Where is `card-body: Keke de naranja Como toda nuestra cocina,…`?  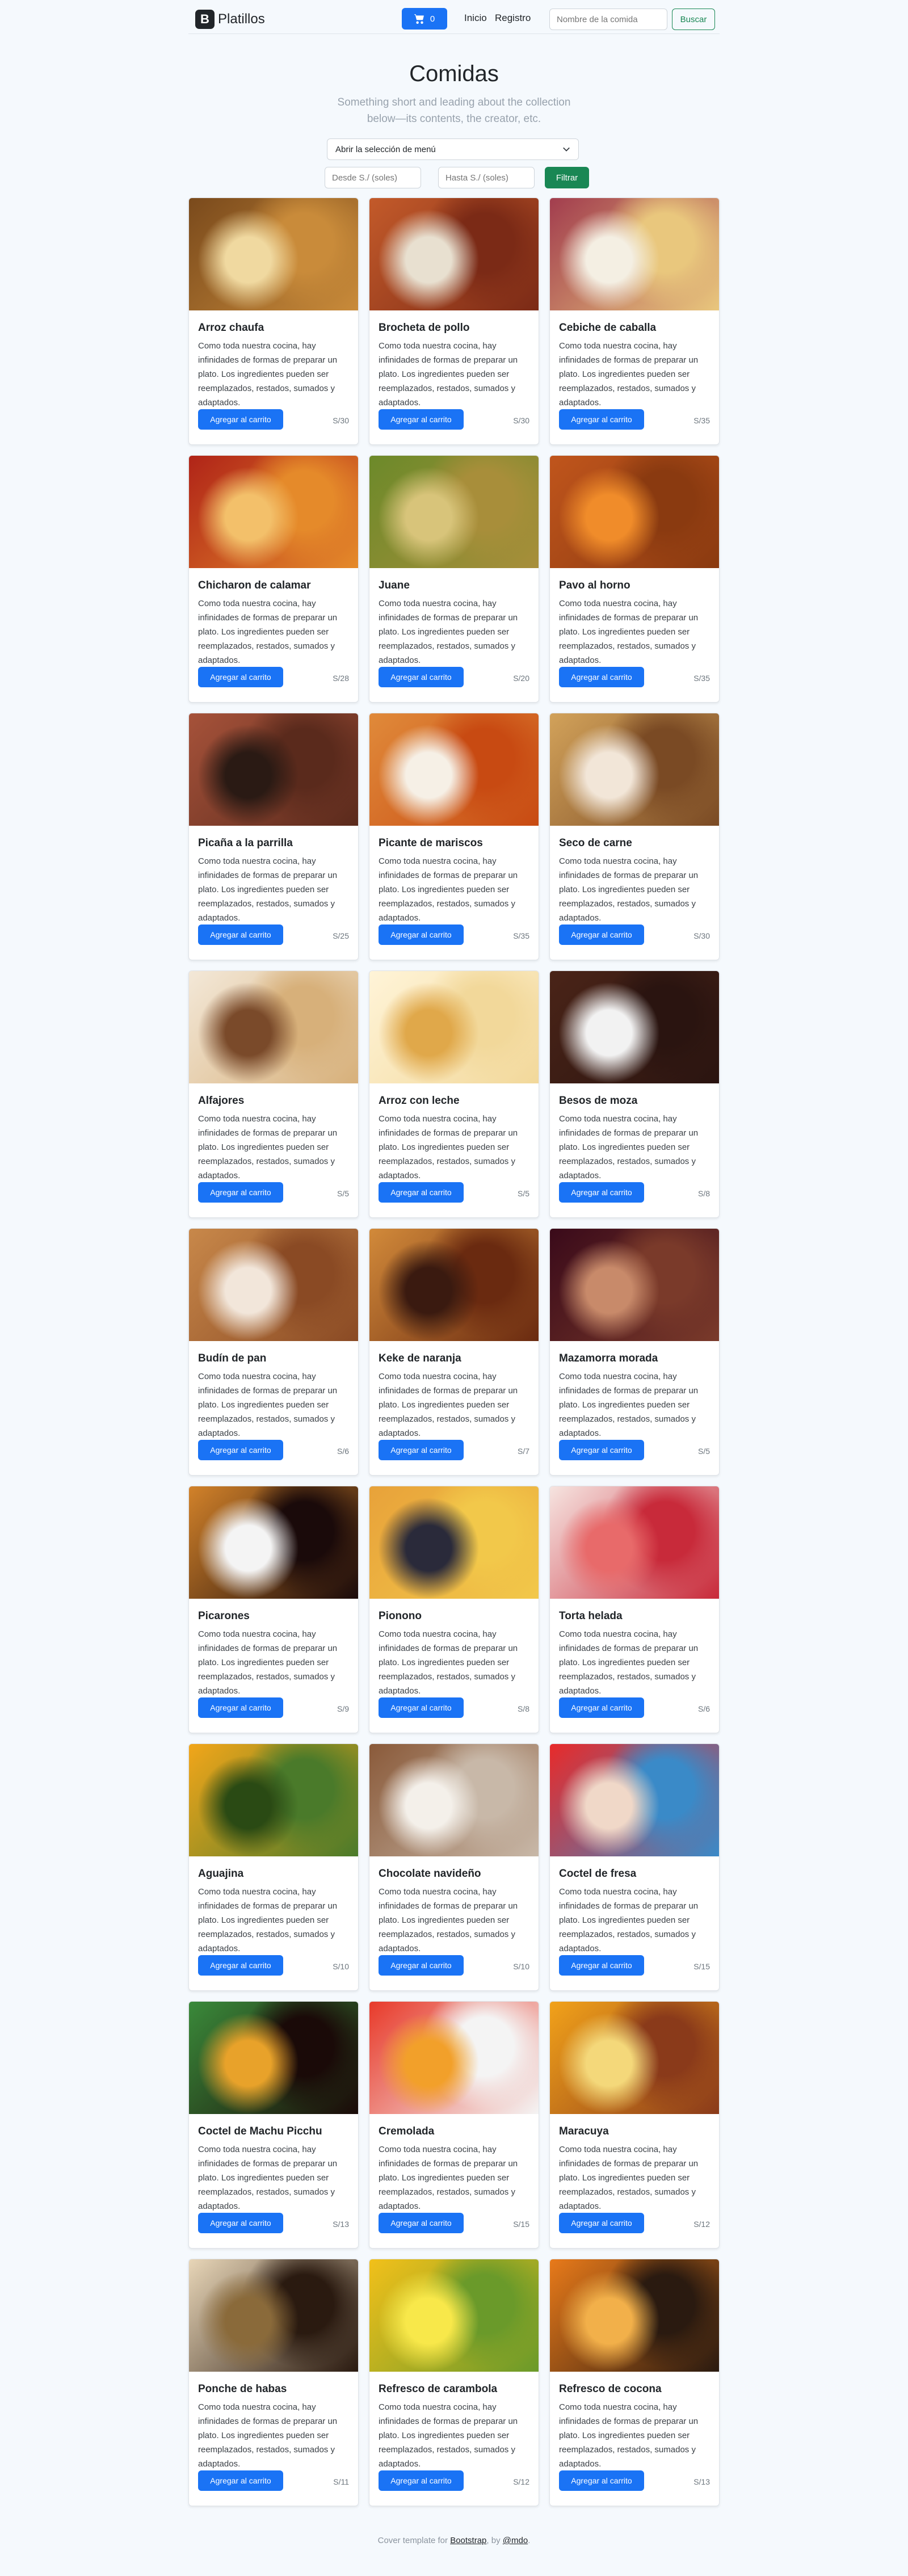 card-body: Keke de naranja Como toda nuestra cocina,… is located at coordinates (454, 1390).